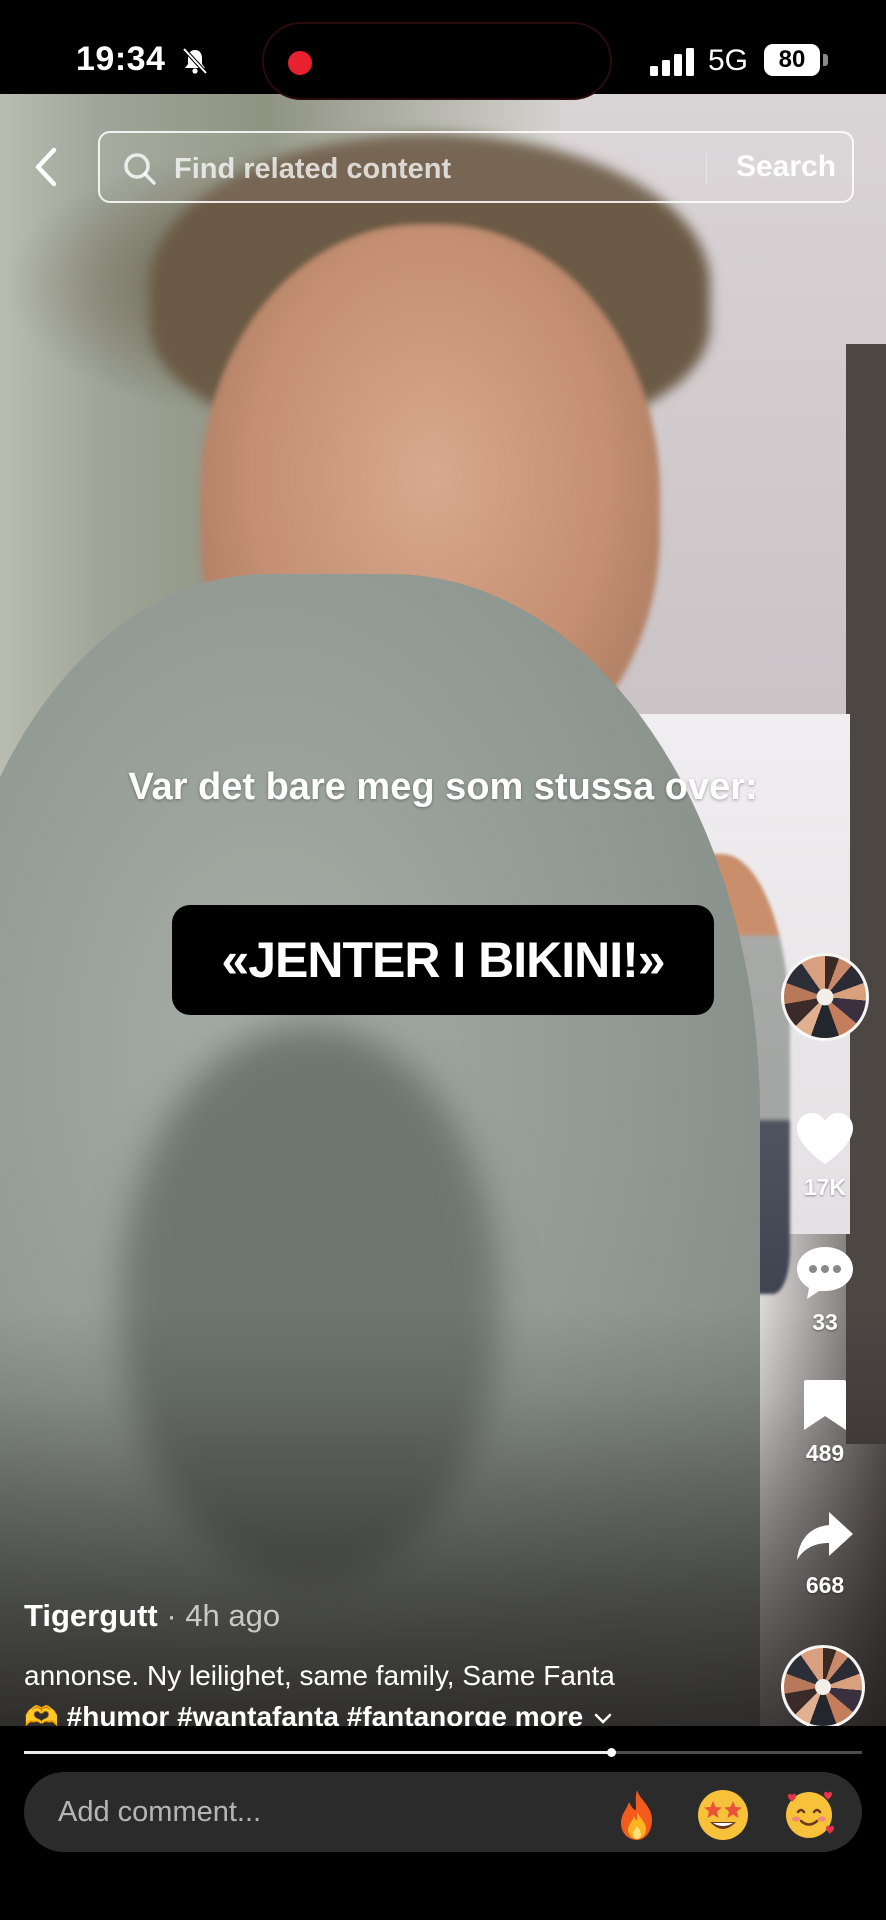 Image resolution: width=886 pixels, height=1920 pixels. I want to click on back-icon, so click(46, 167).